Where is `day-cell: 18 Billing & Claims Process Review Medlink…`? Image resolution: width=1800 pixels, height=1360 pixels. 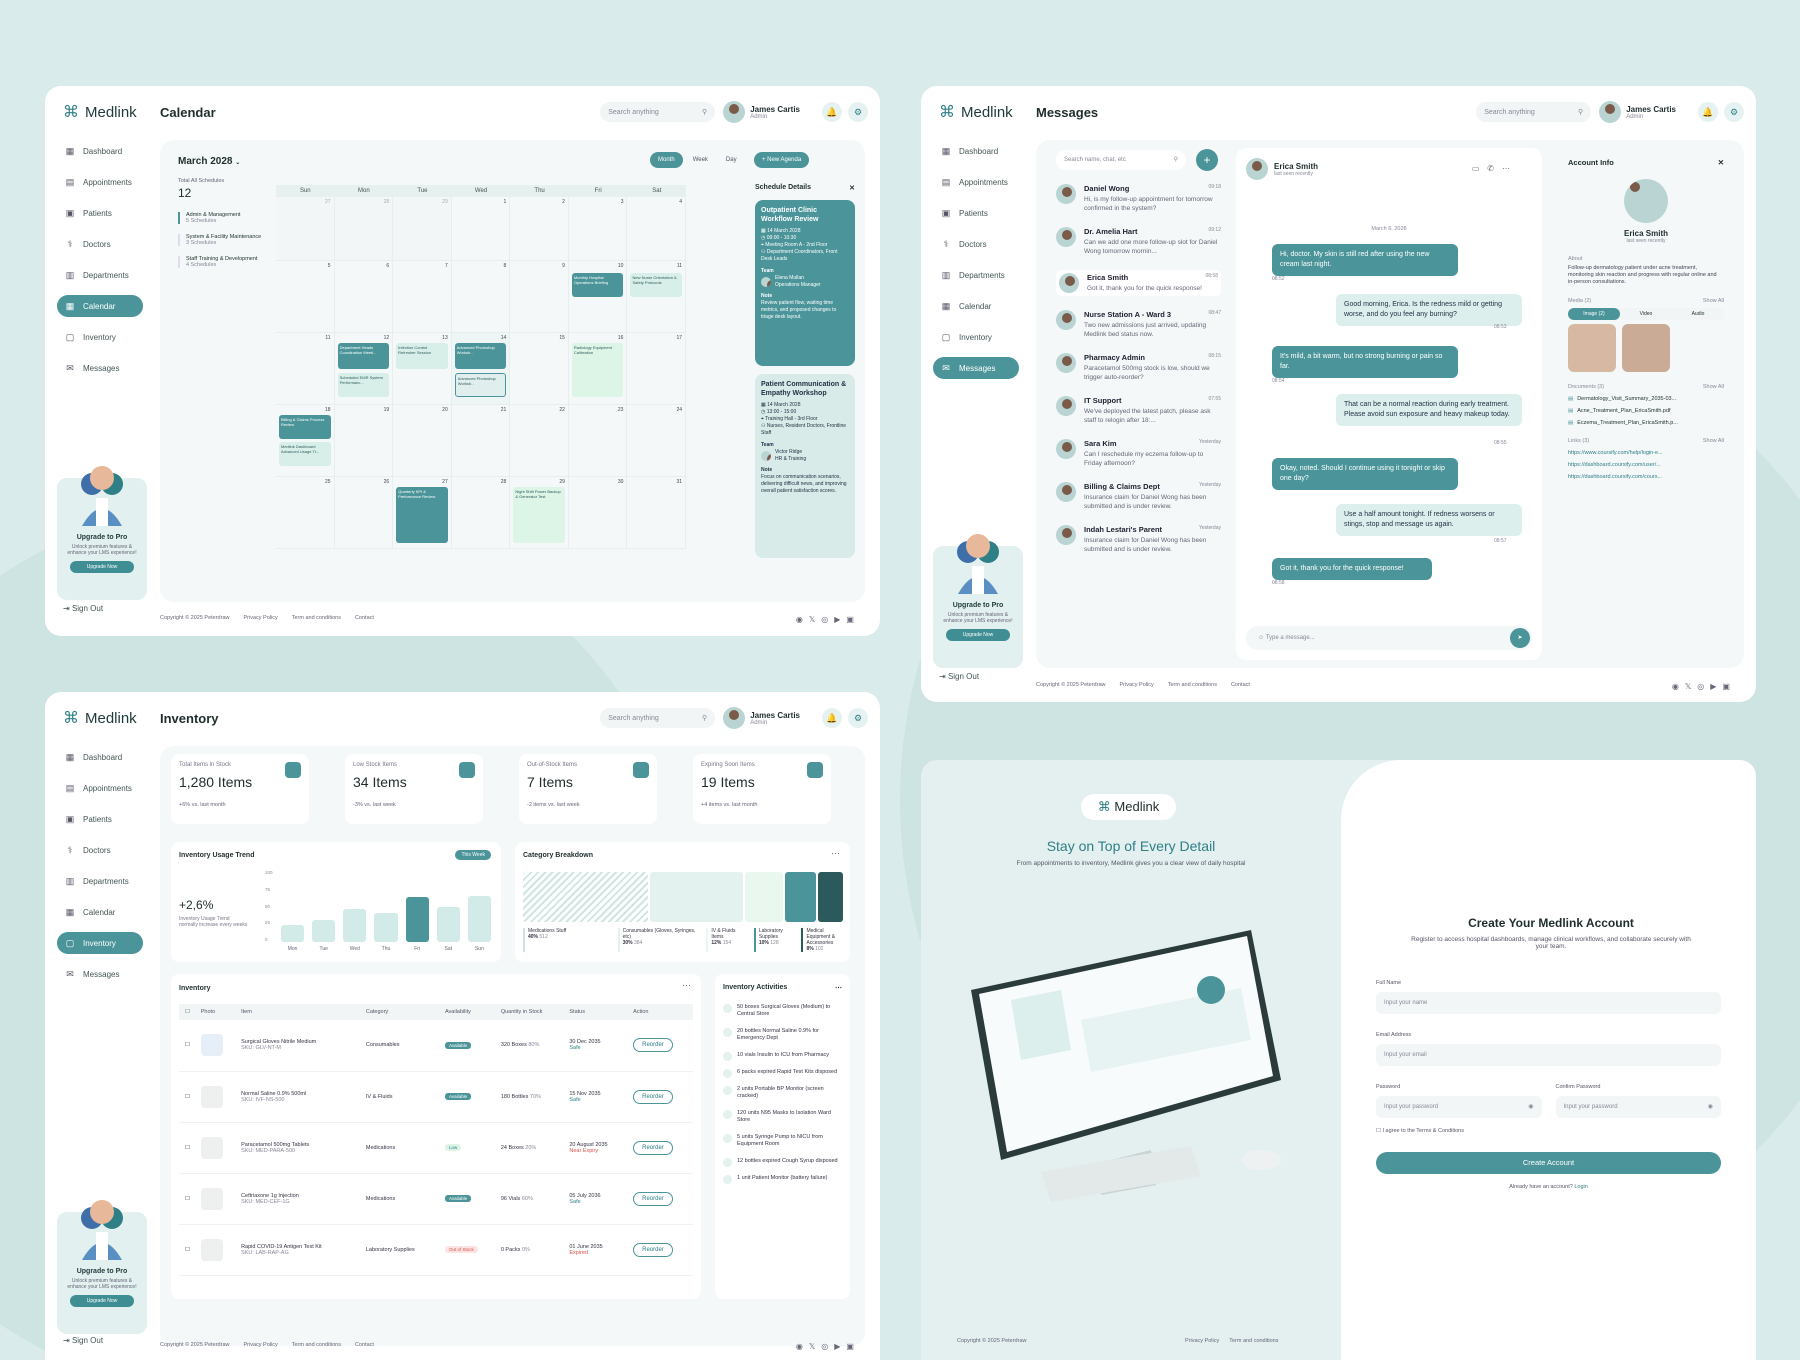 day-cell: 18 Billing & Claims Process Review Medlink… is located at coordinates (305, 441).